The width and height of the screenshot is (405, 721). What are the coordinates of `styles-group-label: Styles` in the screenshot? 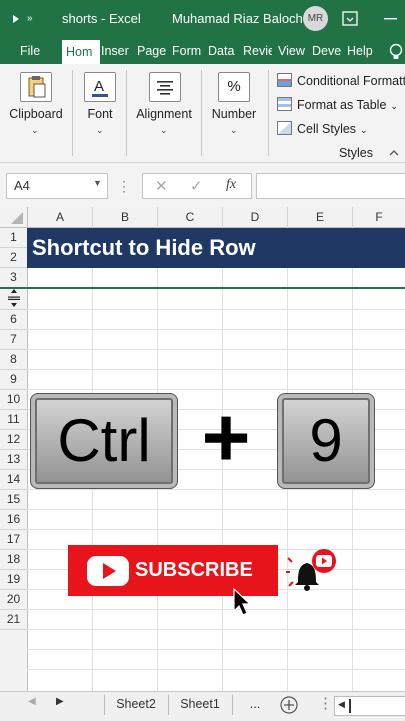 It's located at (356, 153).